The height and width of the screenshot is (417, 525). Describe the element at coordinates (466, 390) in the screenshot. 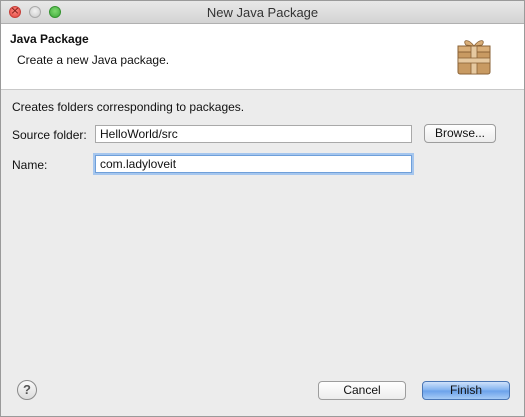

I see `finish-button: Finish` at that location.